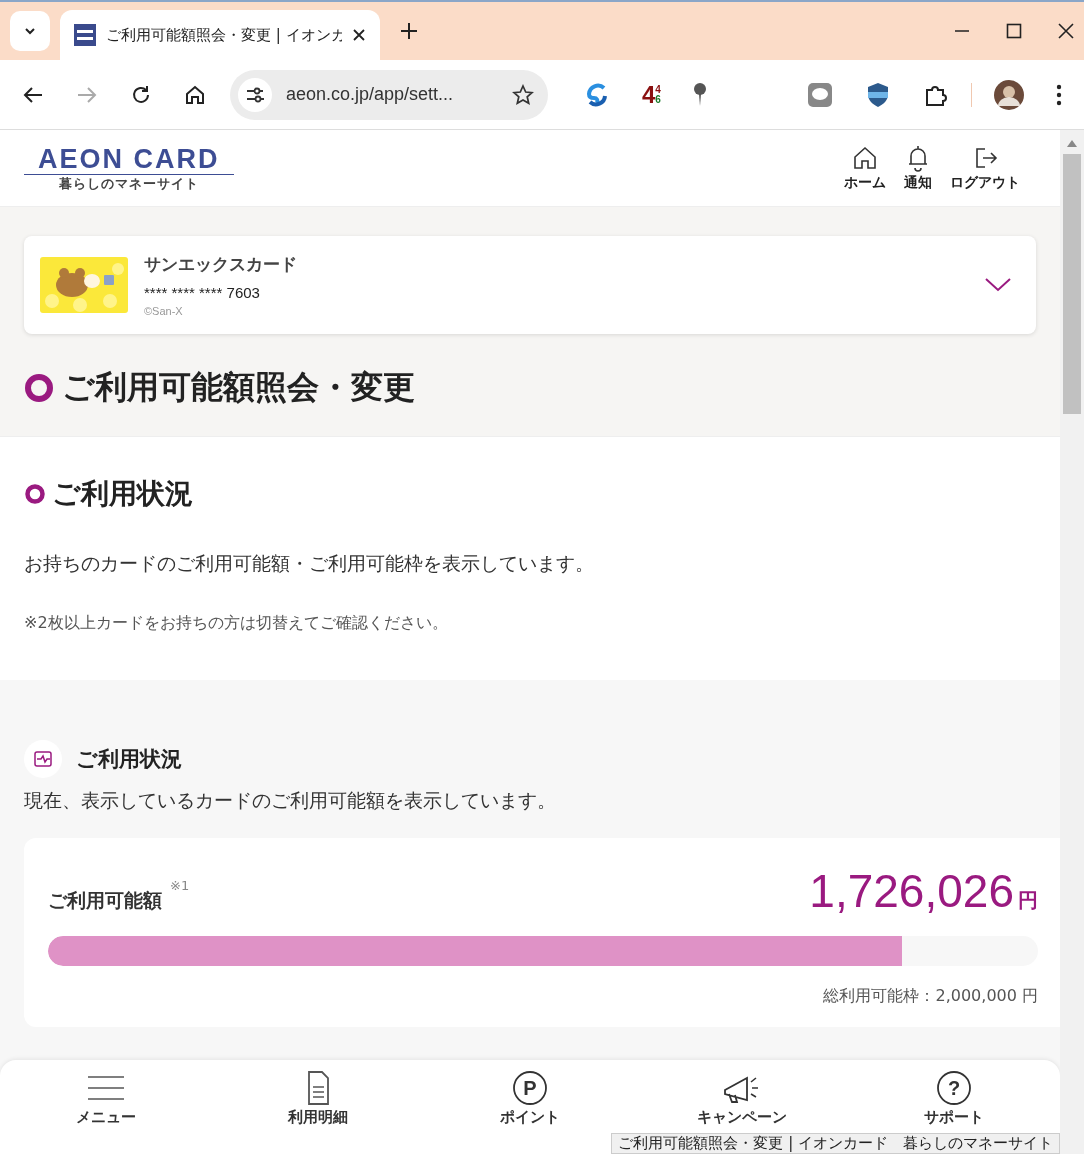 Image resolution: width=1084 pixels, height=1154 pixels. I want to click on status-bar-tooltip: ご利用可能額照会・変更 | イオンカード 暮らしのマネーサイト, so click(835, 1143).